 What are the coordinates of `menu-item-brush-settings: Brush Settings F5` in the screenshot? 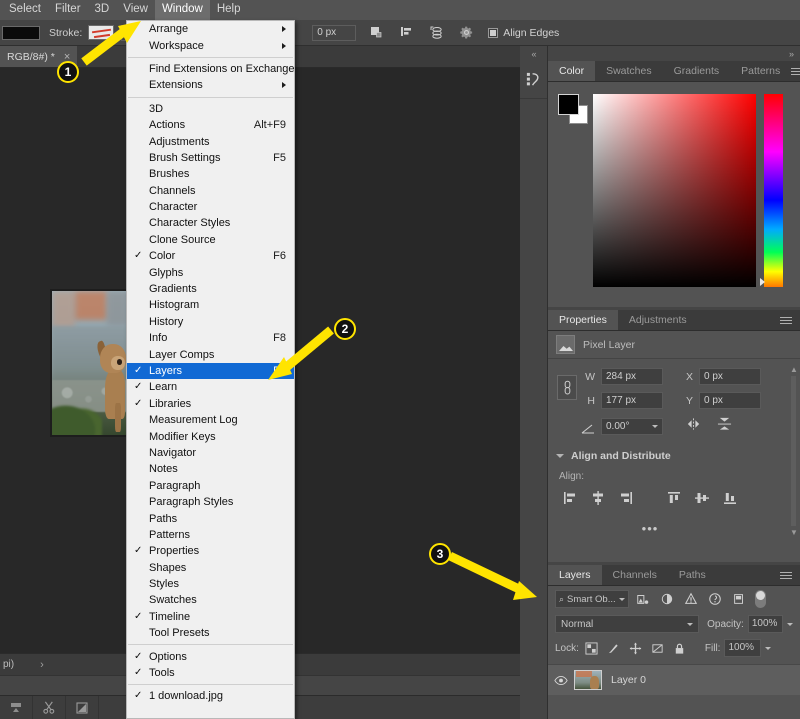 It's located at (210, 158).